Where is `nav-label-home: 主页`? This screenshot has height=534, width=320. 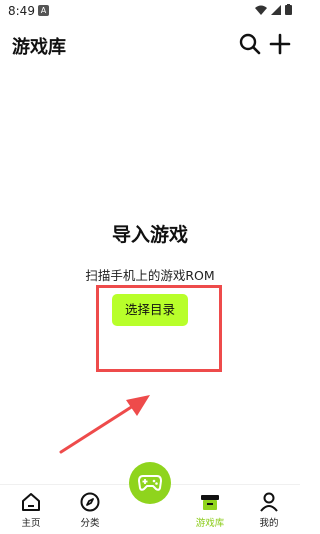 nav-label-home: 主页 is located at coordinates (31, 523).